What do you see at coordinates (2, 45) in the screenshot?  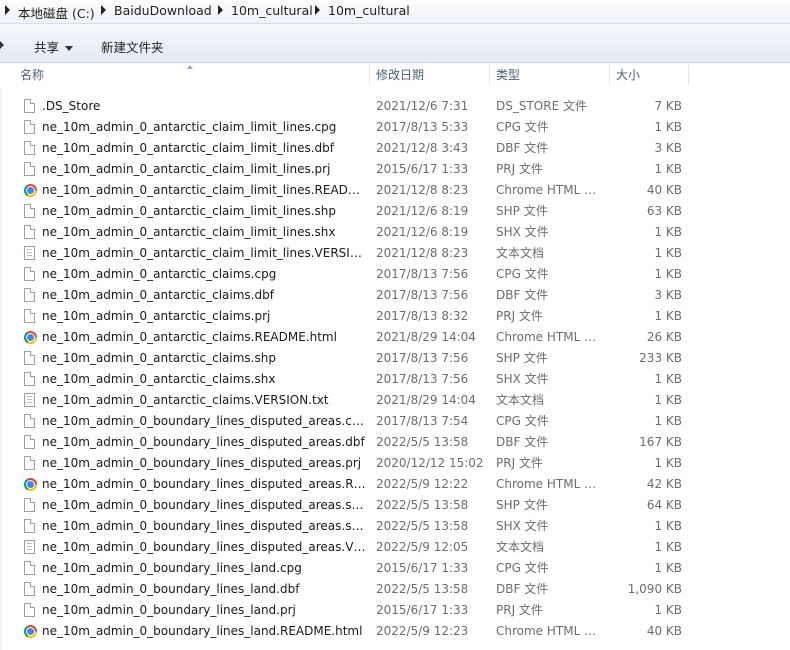 I see `toolbar-overflow-icon` at bounding box center [2, 45].